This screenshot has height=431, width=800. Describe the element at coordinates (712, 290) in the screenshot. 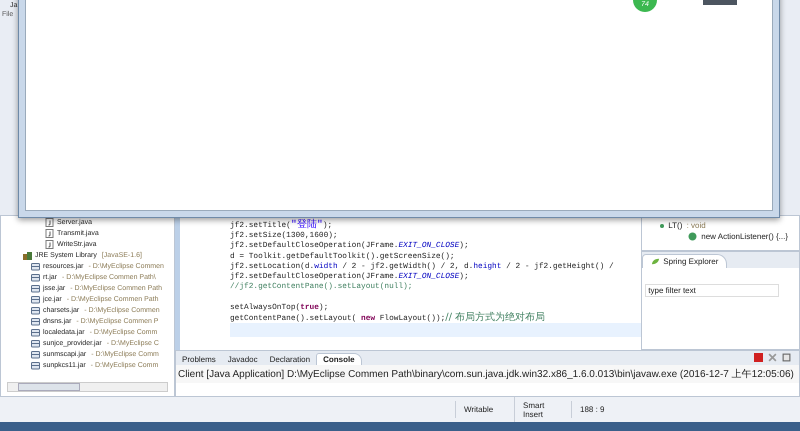

I see `filter-field: type filter text` at that location.